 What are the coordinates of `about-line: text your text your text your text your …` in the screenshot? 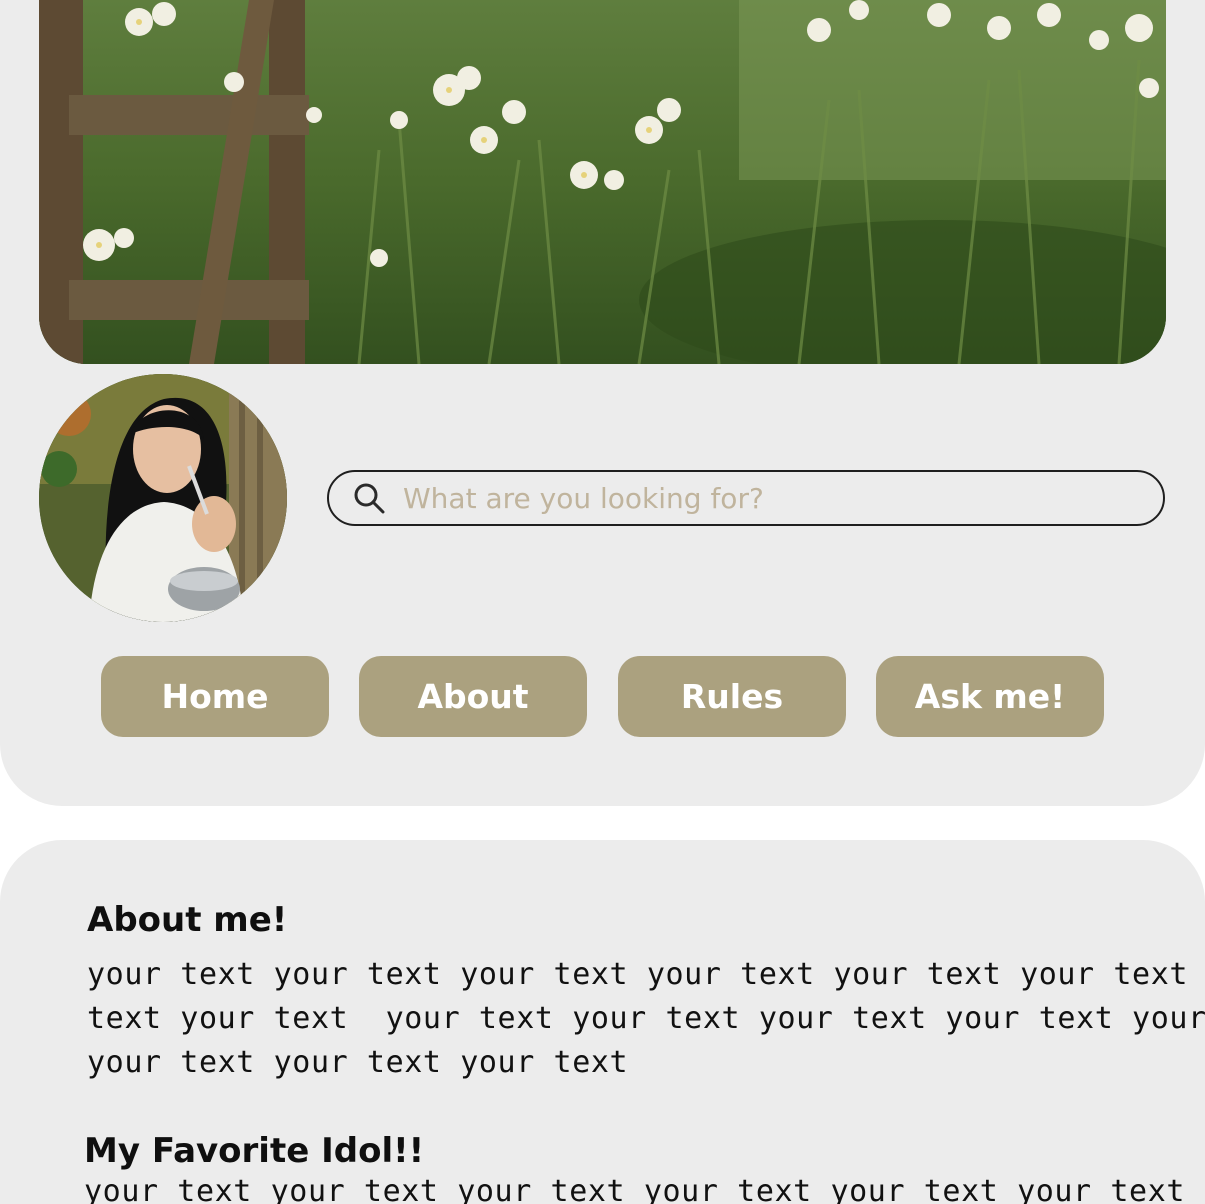 It's located at (646, 1018).